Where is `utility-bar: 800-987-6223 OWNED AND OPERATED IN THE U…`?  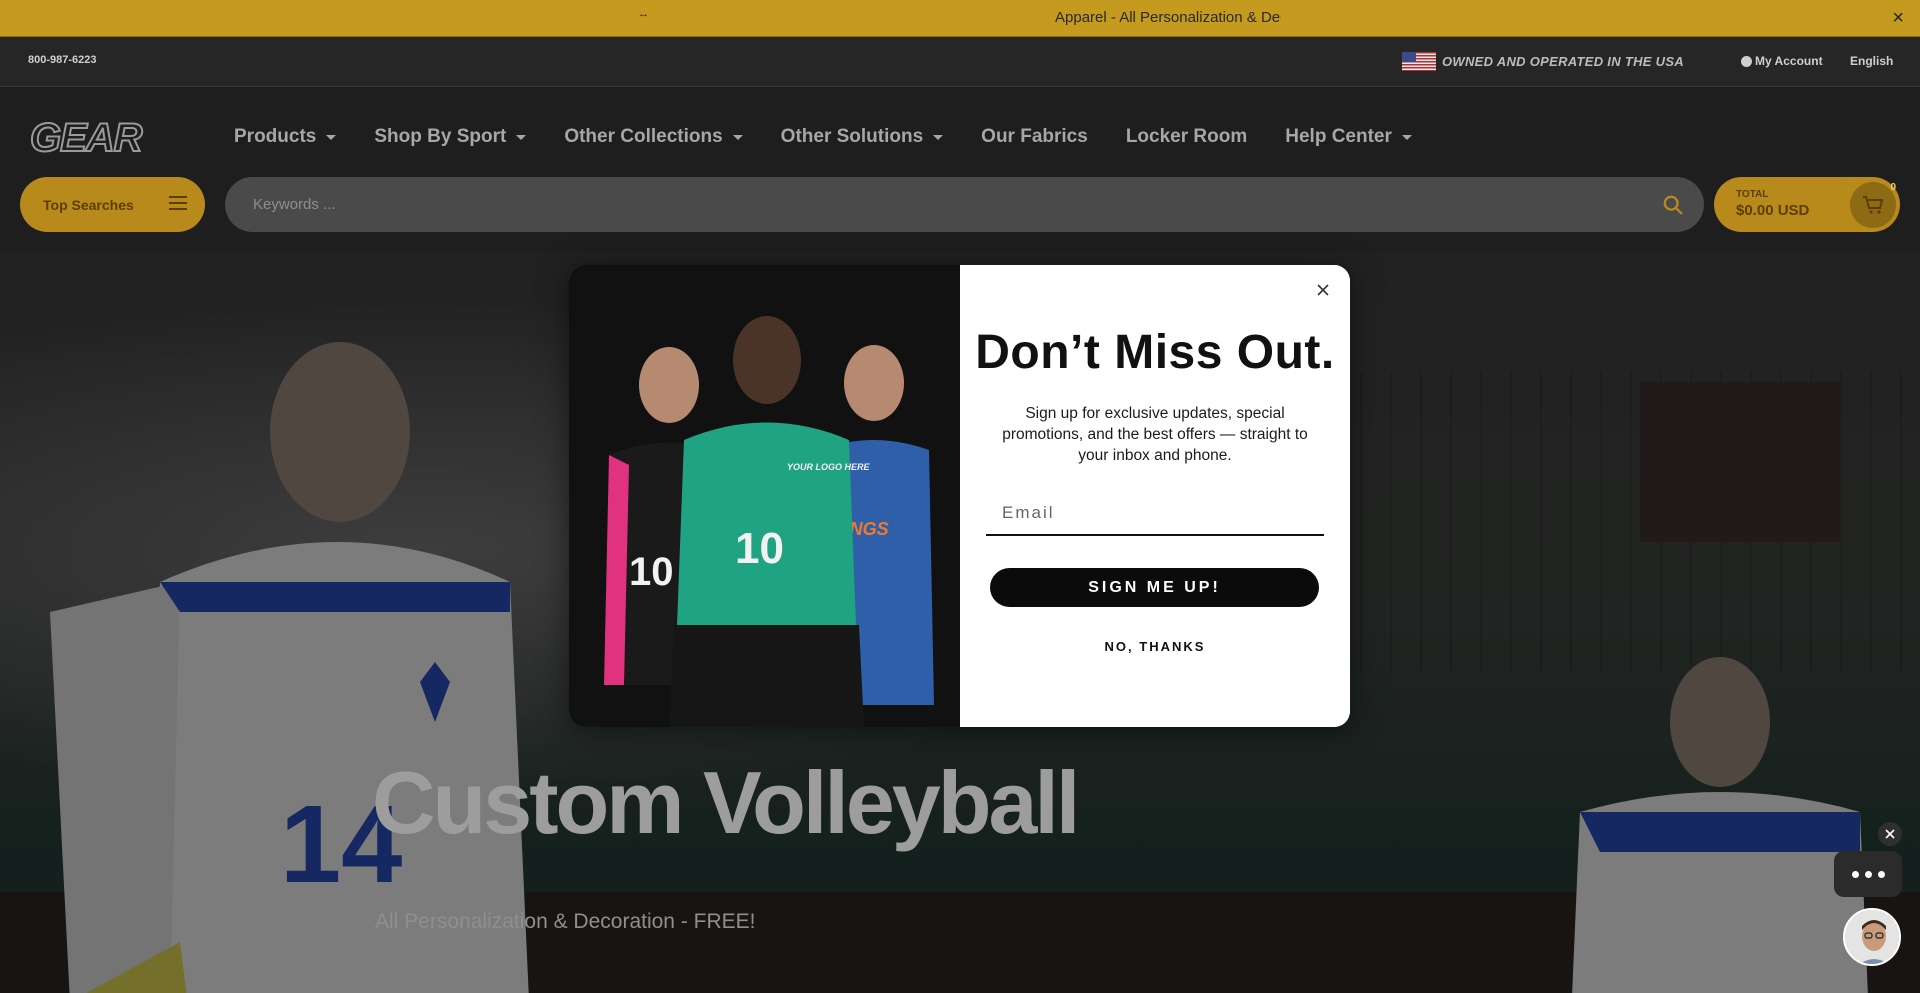
utility-bar: 800-987-6223 OWNED AND OPERATED IN THE U… is located at coordinates (960, 62).